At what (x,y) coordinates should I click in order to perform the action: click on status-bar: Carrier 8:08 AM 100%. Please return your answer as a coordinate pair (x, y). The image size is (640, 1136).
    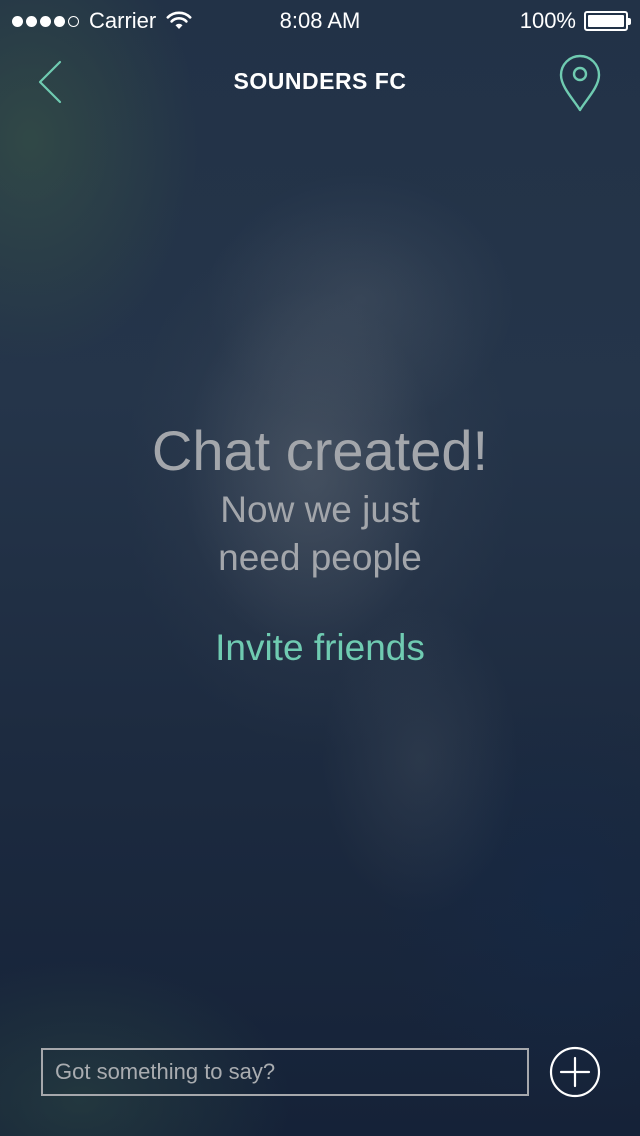
    Looking at the image, I should click on (320, 20).